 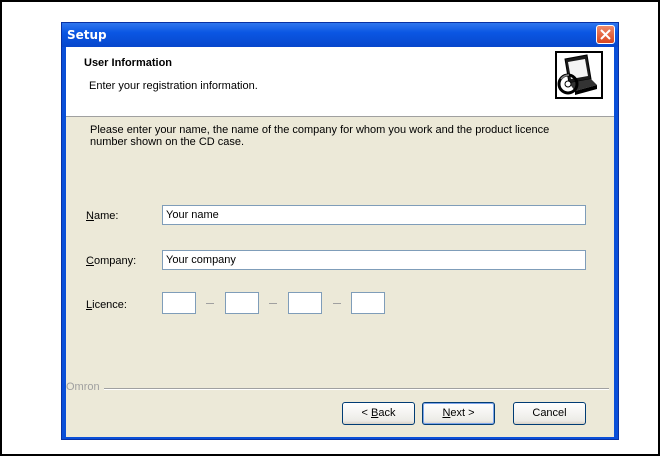 I want to click on header-subtitle: Enter your registration information., so click(x=173, y=86).